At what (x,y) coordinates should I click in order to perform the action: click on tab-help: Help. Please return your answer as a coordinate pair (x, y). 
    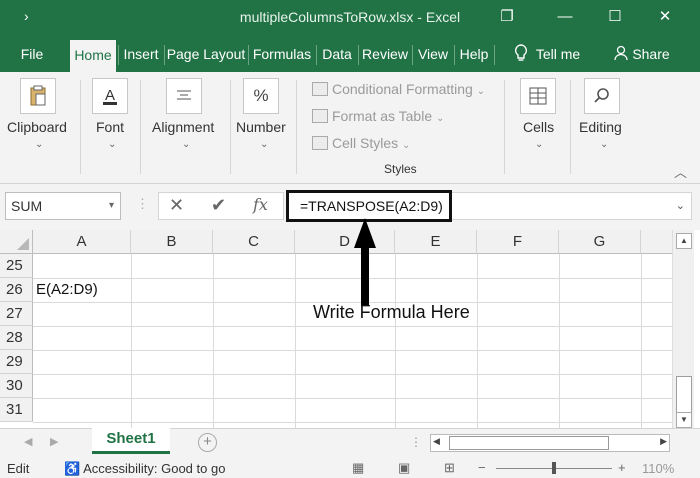
    Looking at the image, I should click on (474, 54).